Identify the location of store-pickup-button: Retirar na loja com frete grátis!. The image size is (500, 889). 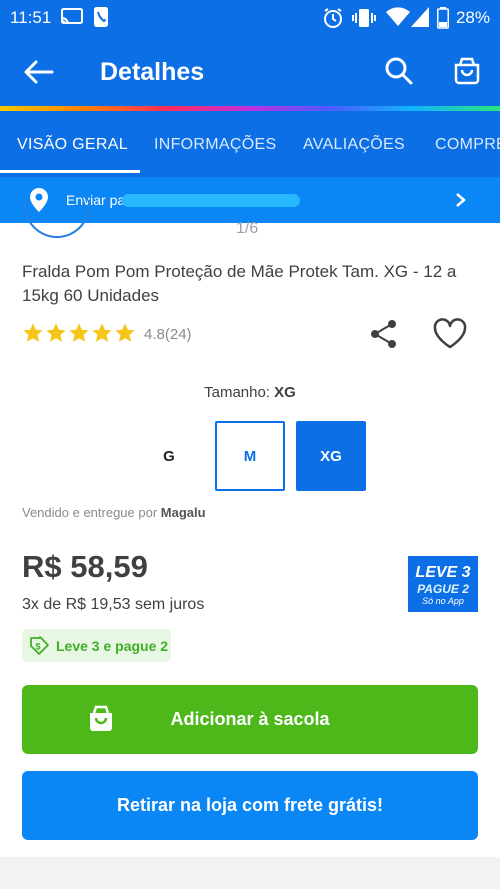
(250, 805).